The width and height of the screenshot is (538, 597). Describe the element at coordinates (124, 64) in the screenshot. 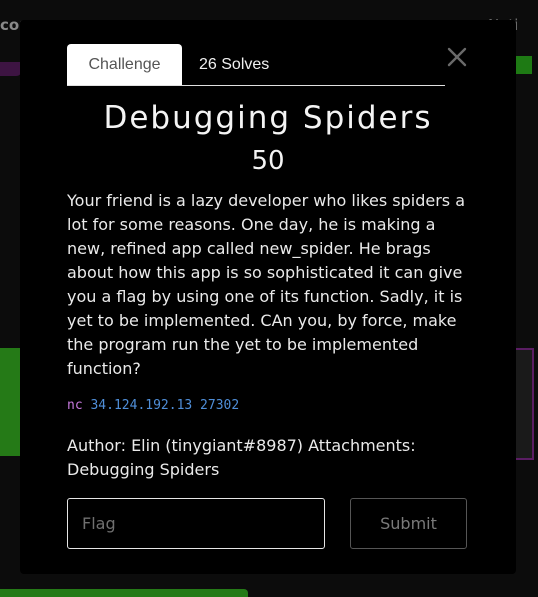

I see `tab-challenge: Challenge` at that location.